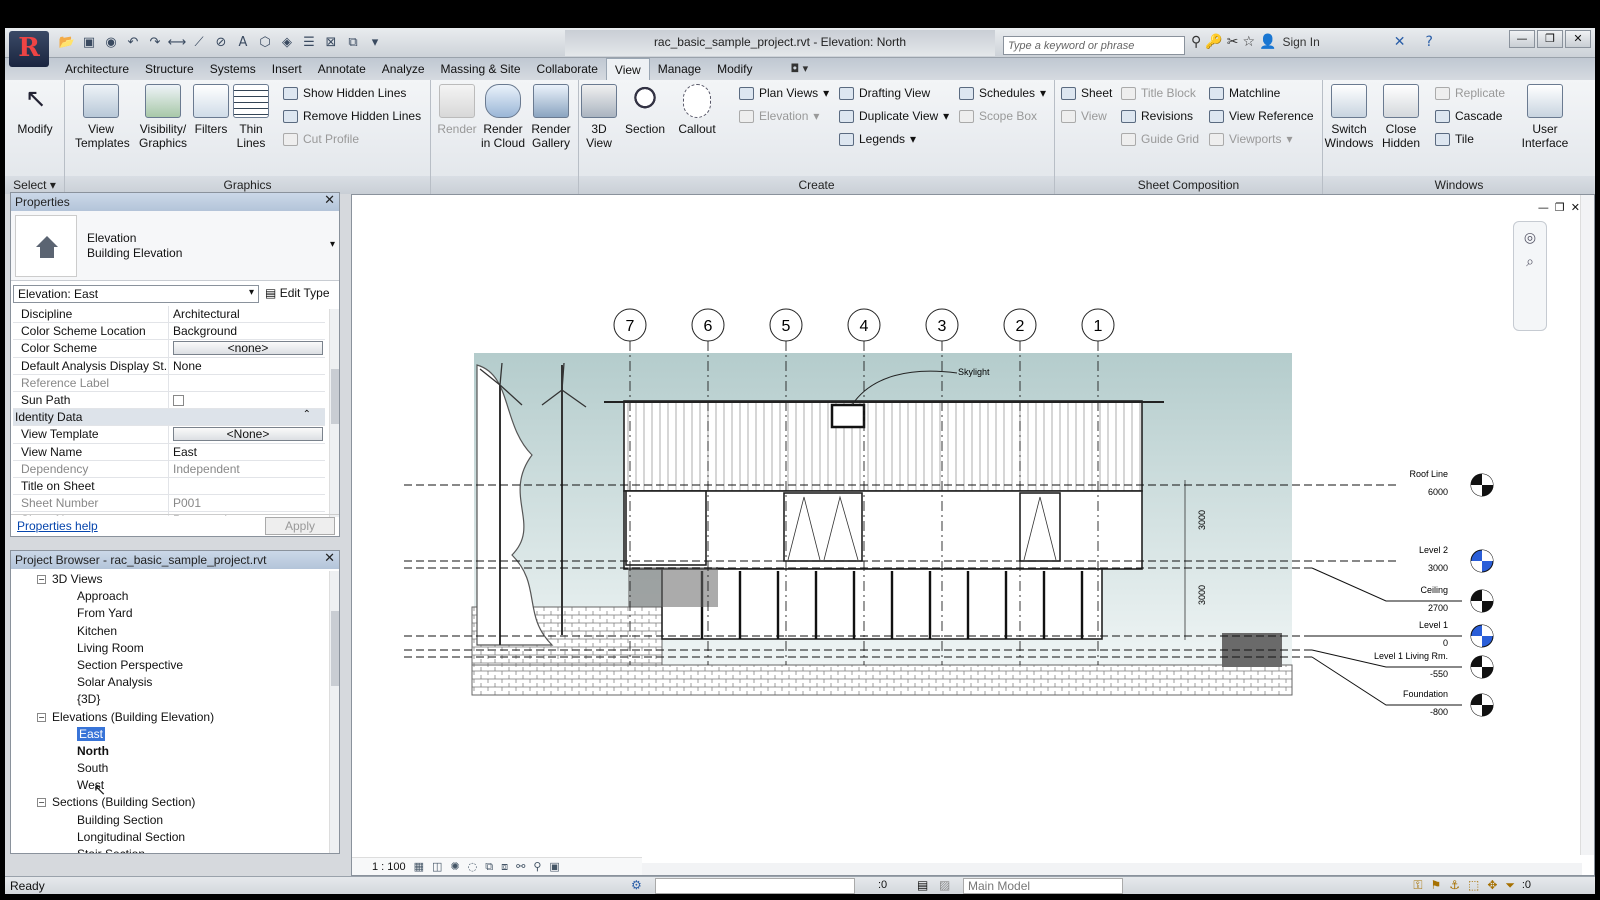 The image size is (1600, 900). What do you see at coordinates (419, 866) in the screenshot?
I see `detail-level-icon: ▦` at bounding box center [419, 866].